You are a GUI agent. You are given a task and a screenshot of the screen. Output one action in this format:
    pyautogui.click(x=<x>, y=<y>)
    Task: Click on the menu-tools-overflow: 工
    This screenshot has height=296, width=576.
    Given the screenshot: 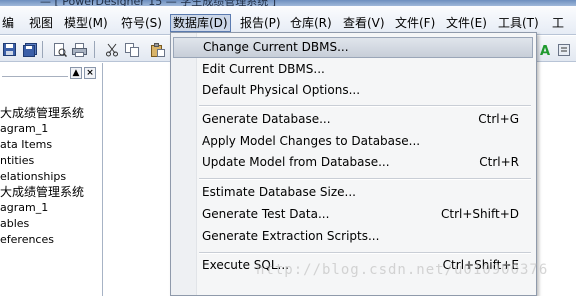 What is the action you would take?
    pyautogui.click(x=558, y=23)
    